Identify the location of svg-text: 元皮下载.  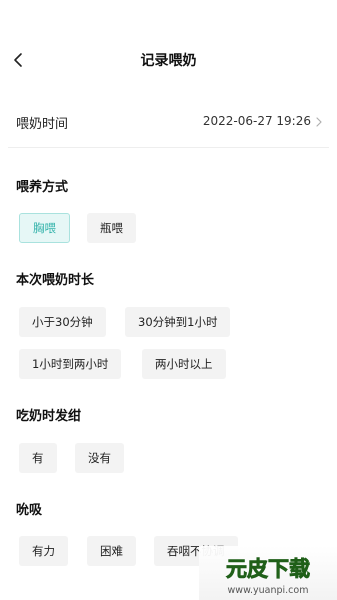
(268, 569).